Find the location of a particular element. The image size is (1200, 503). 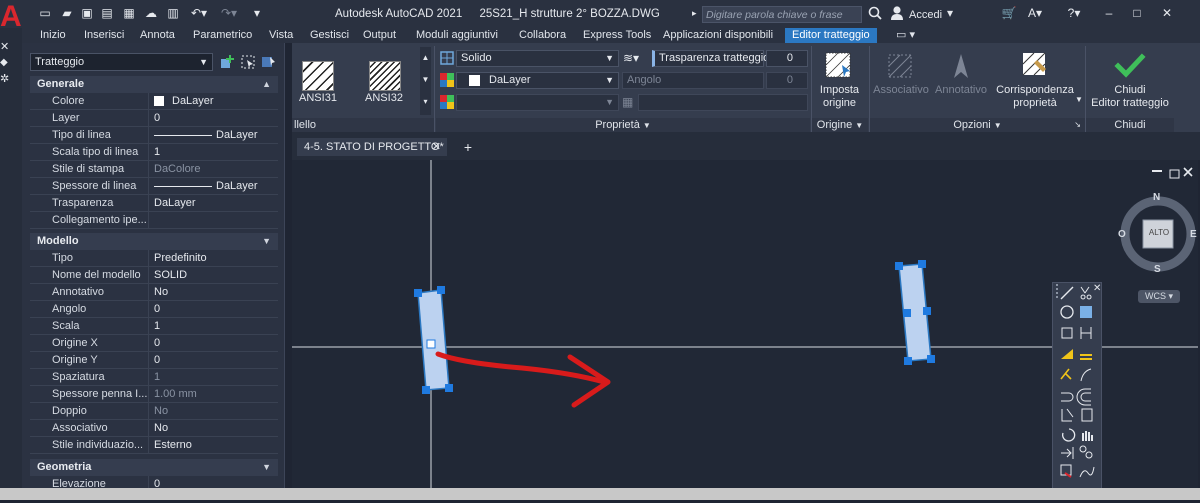

compass-west: O is located at coordinates (1122, 234).